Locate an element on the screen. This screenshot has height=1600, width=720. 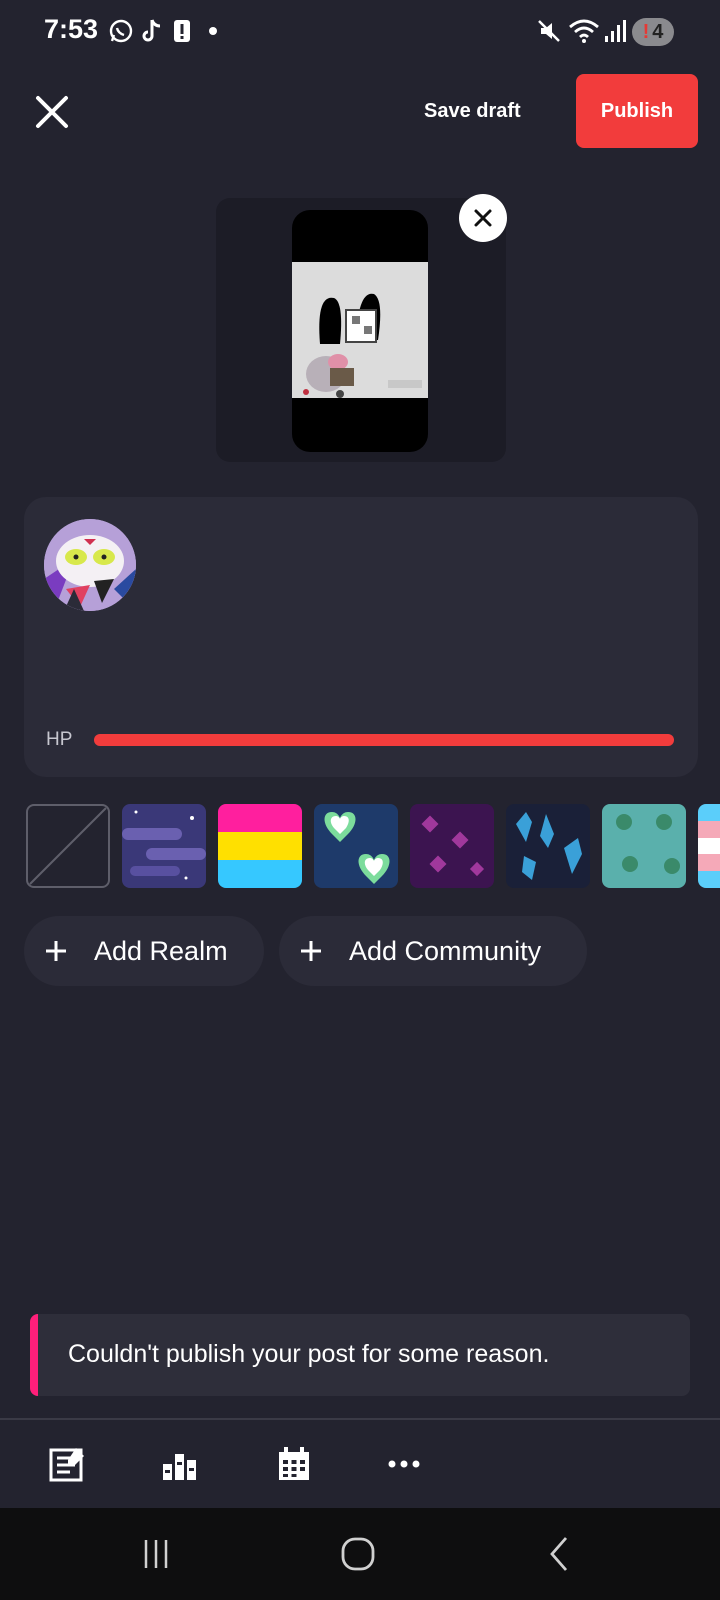
more-icon is located at coordinates (404, 1464).